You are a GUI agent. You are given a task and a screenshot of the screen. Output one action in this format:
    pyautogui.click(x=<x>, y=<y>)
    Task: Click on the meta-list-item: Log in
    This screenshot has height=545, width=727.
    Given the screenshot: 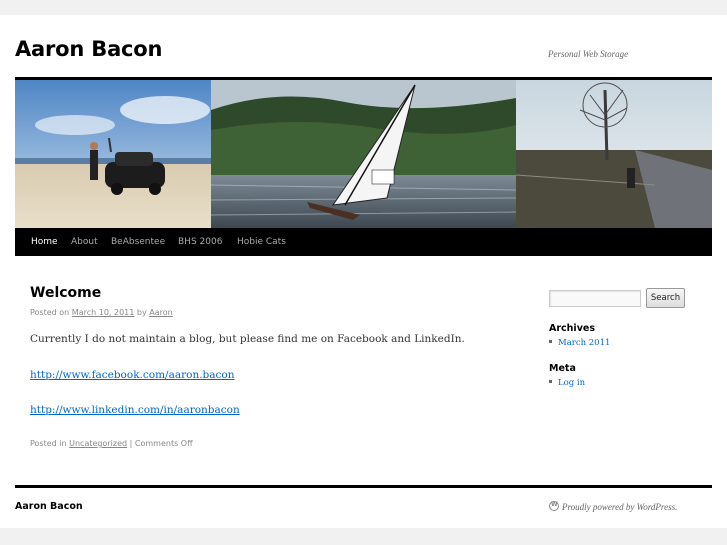 What is the action you would take?
    pyautogui.click(x=567, y=383)
    